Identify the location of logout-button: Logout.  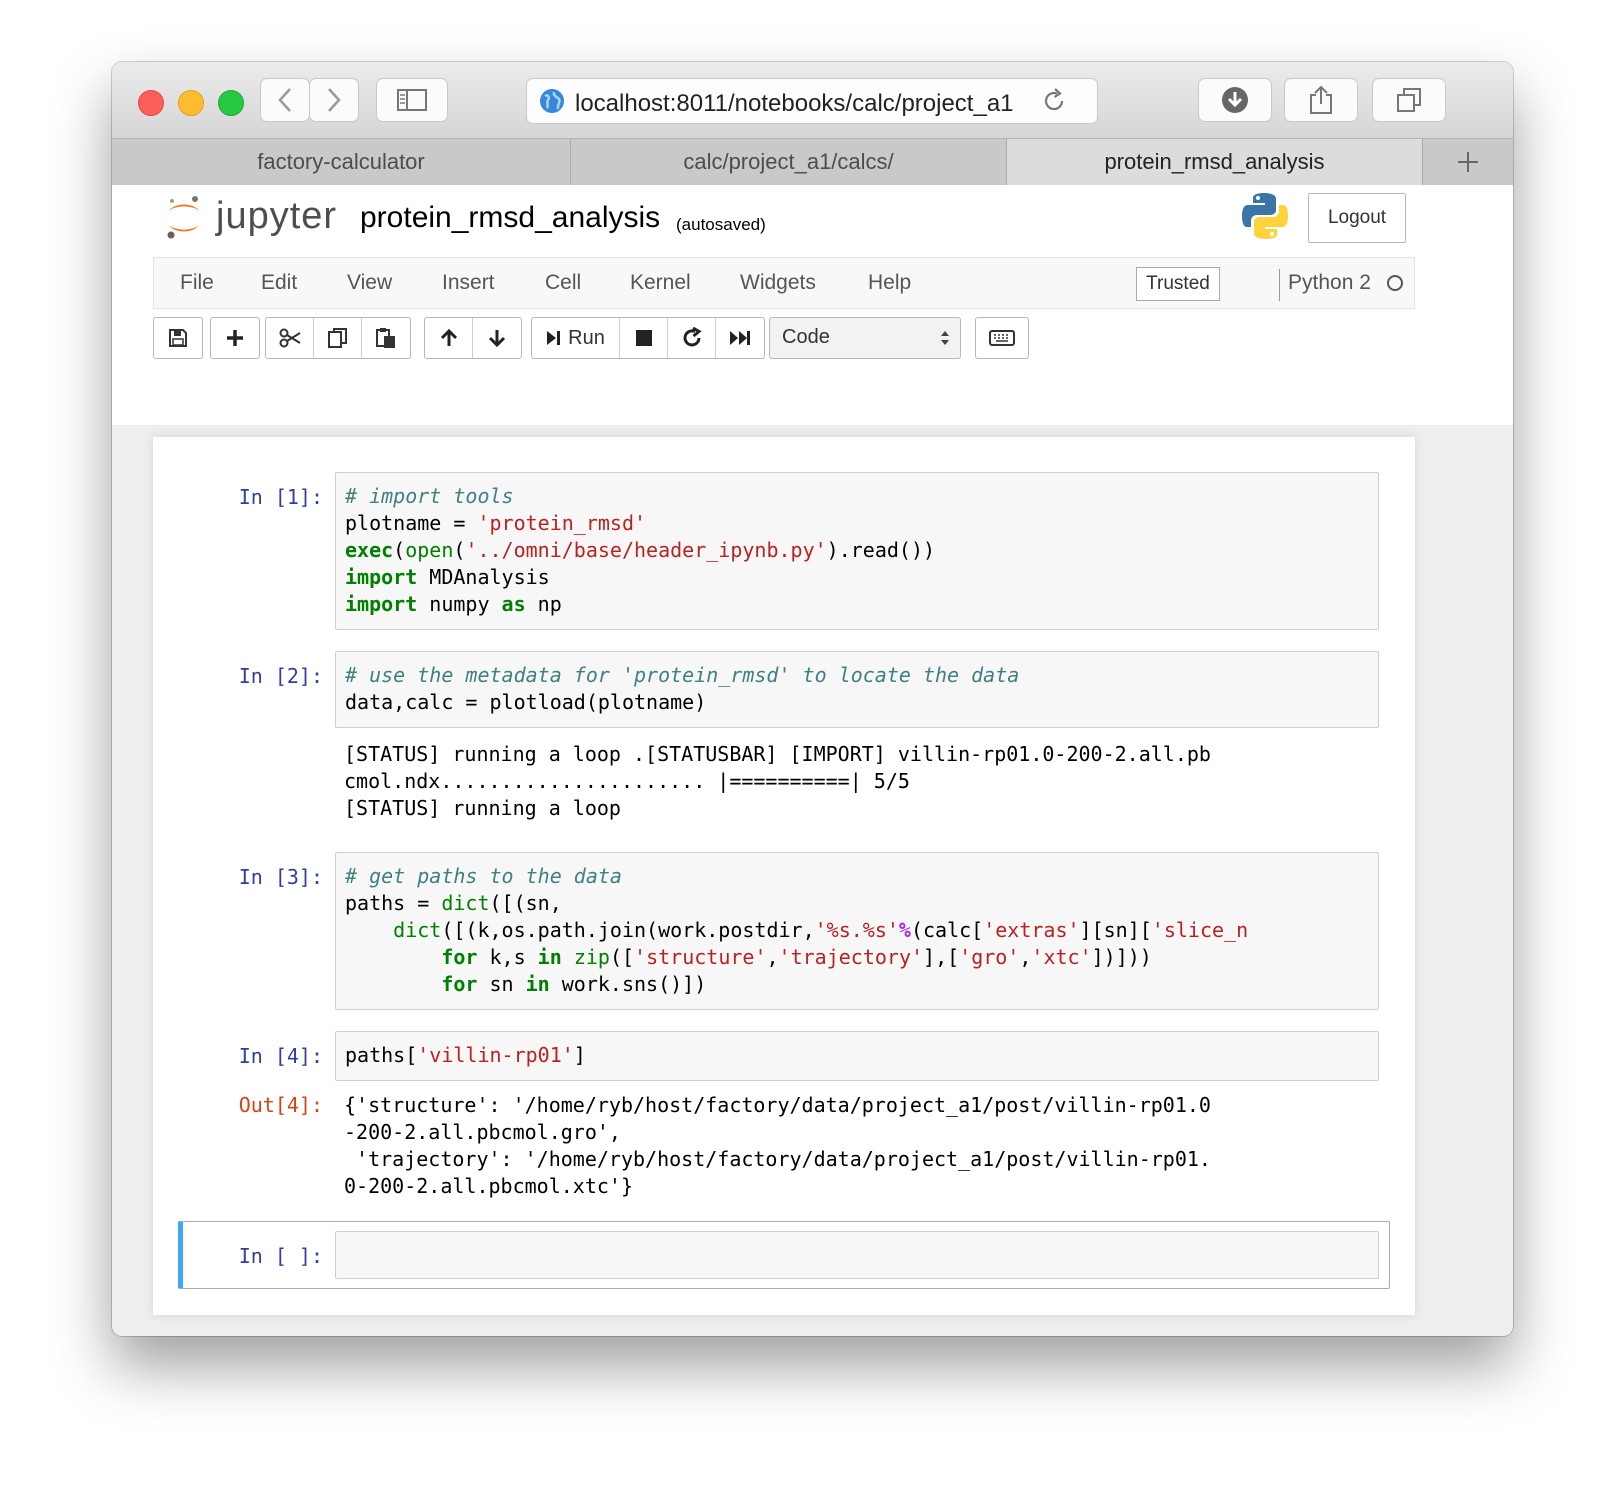
(1357, 218).